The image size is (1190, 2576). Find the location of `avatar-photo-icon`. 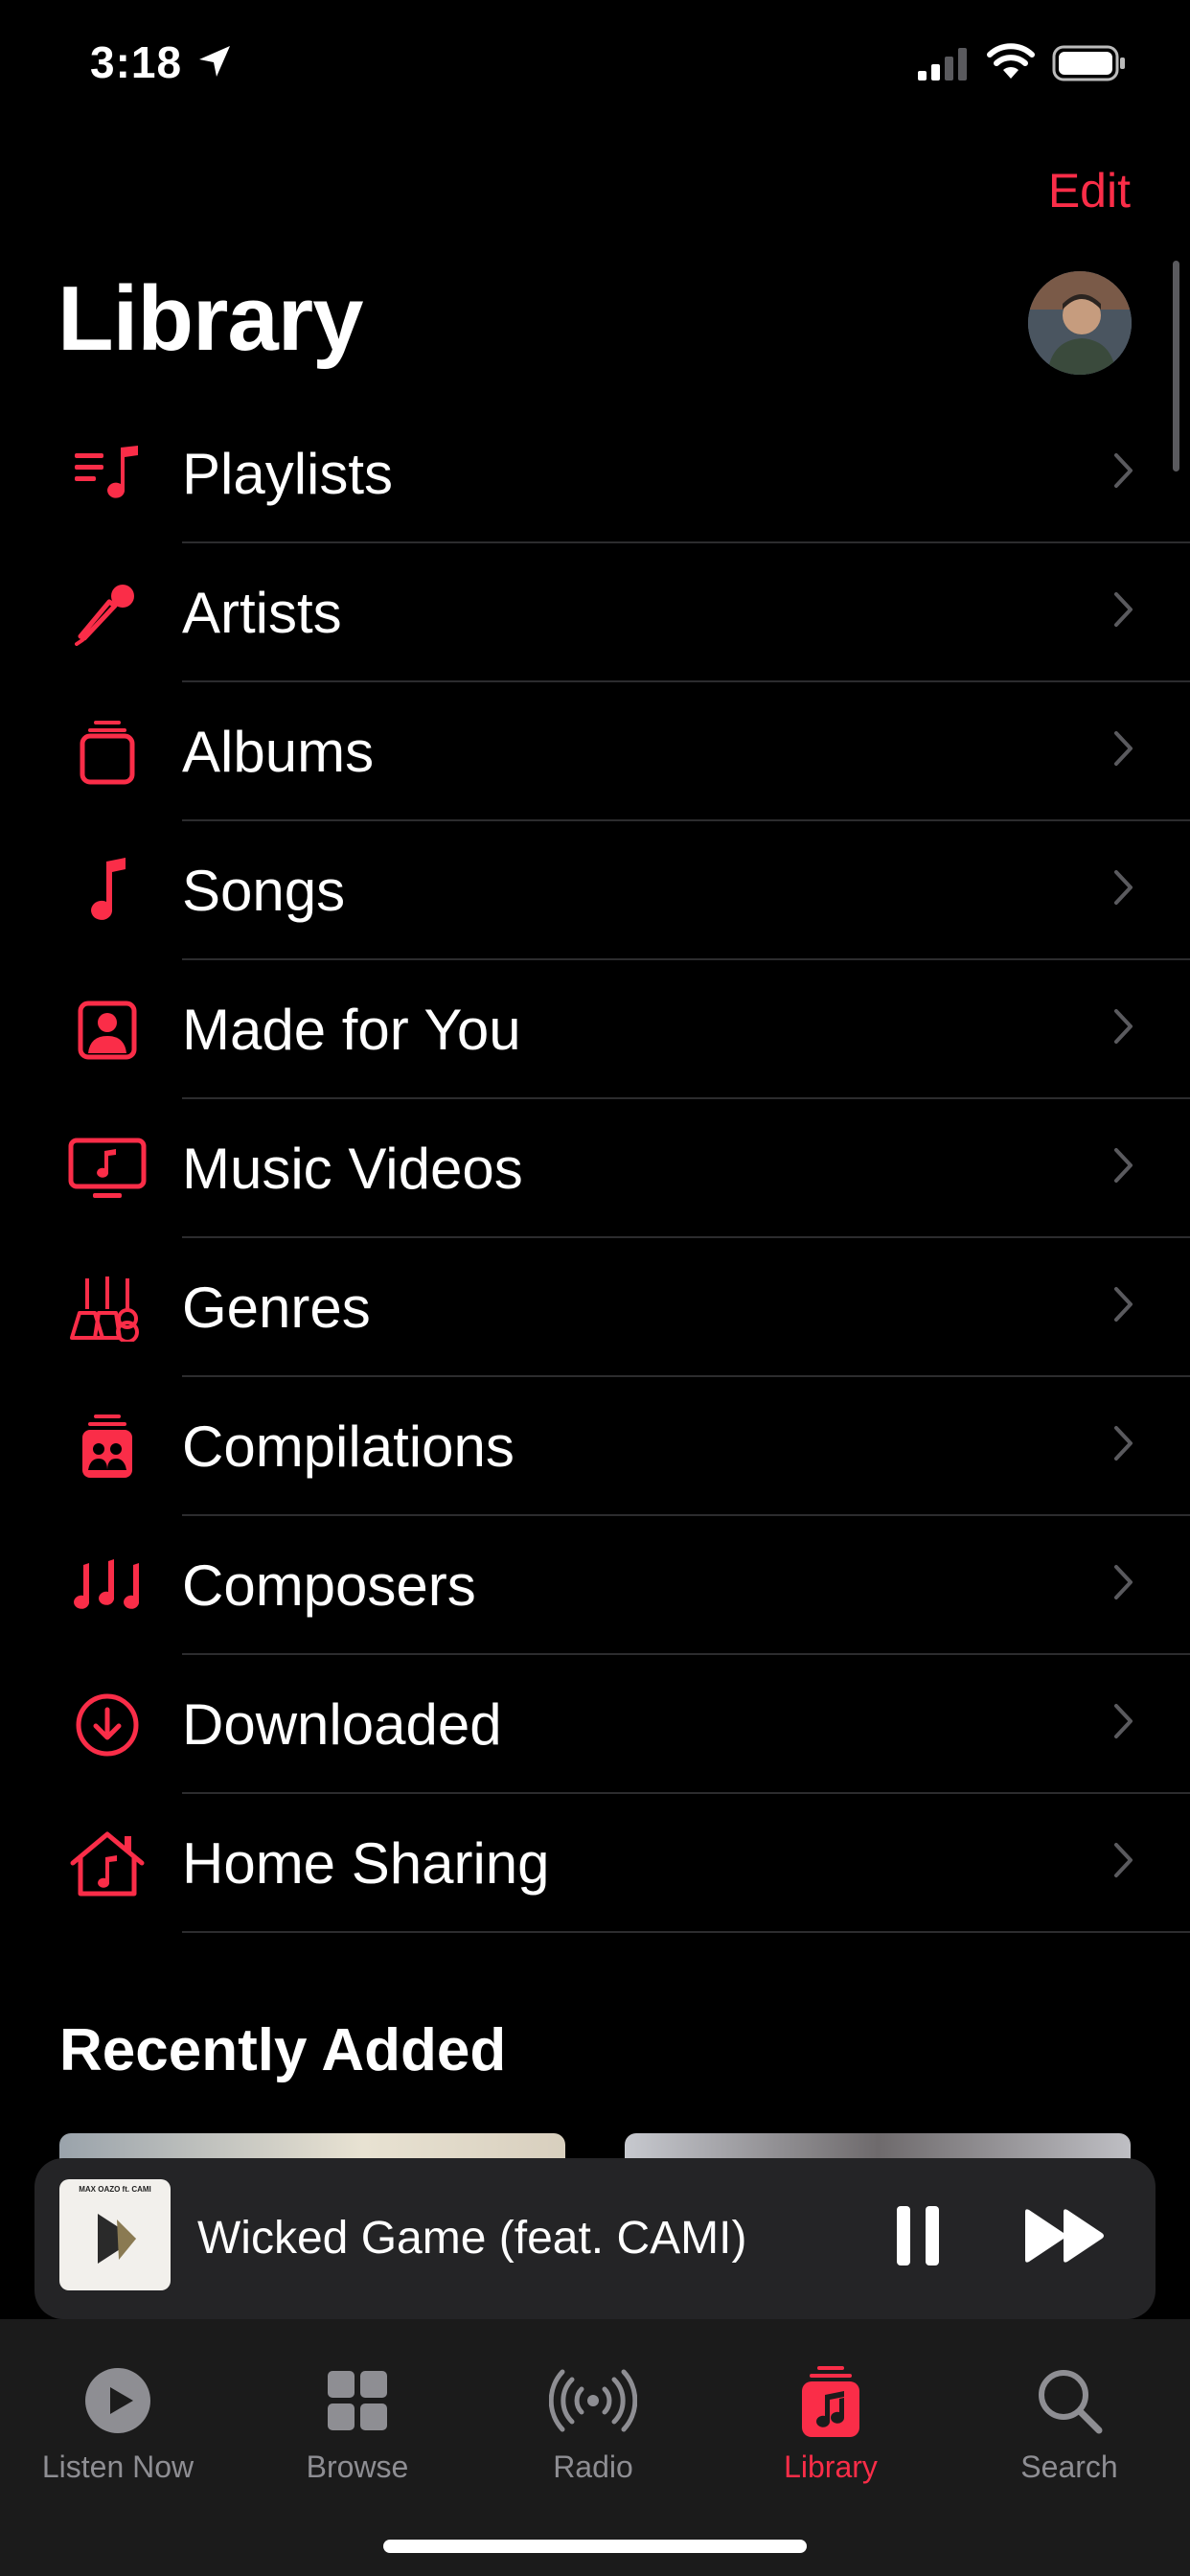

avatar-photo-icon is located at coordinates (1080, 323).